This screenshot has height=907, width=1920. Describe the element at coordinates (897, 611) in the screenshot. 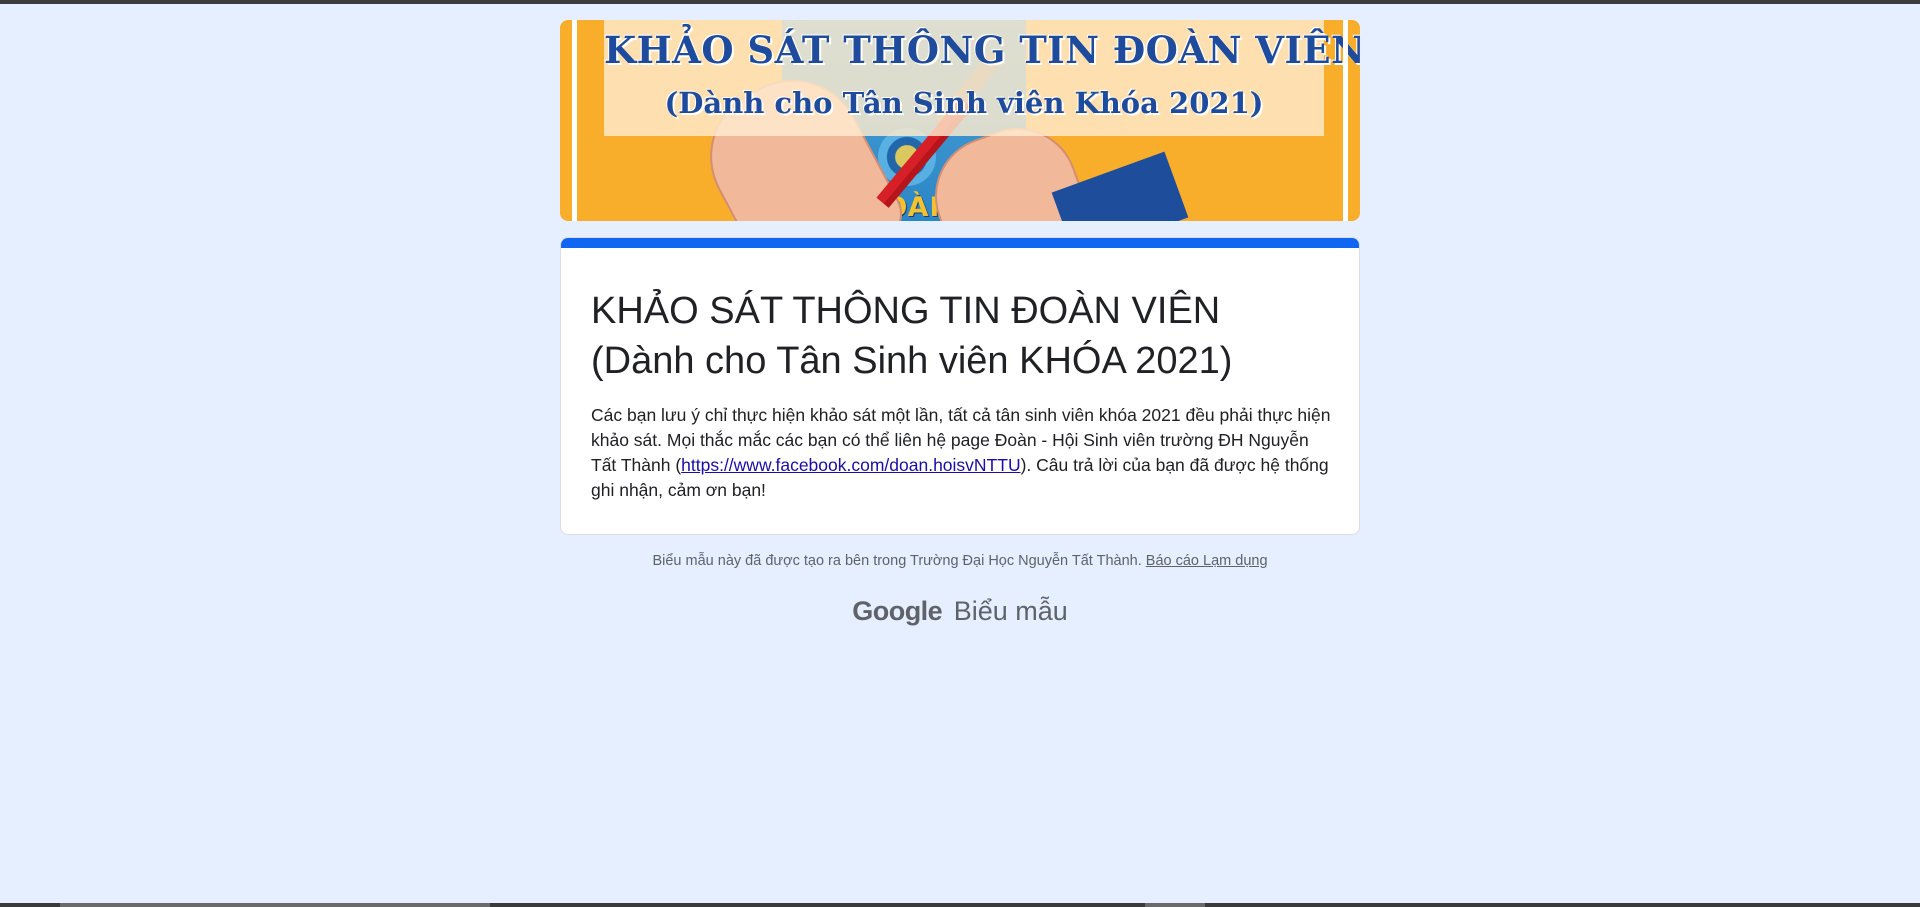

I see `google-wordmark: Google` at that location.